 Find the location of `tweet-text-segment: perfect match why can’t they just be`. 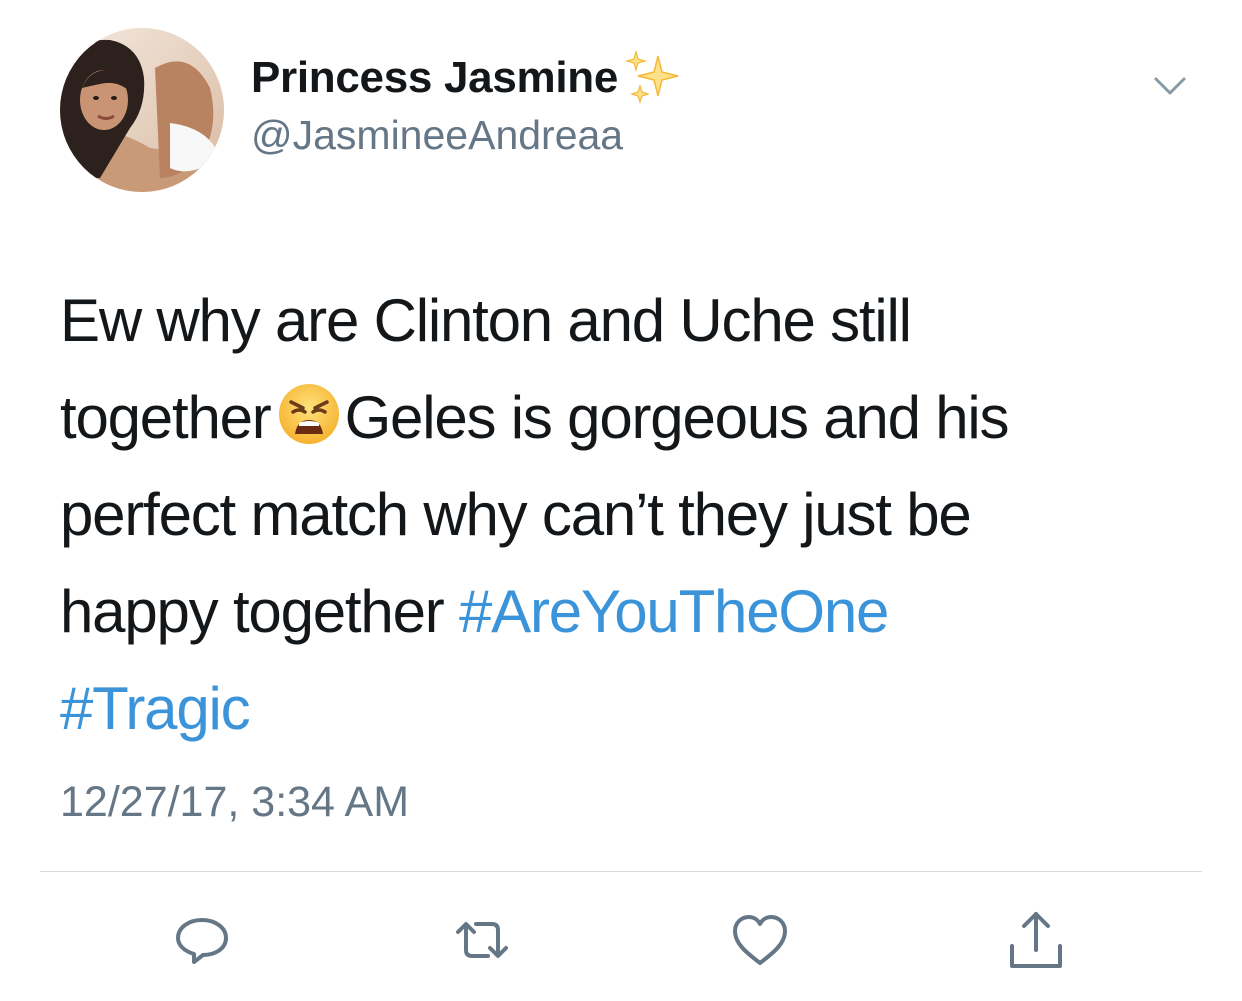

tweet-text-segment: perfect match why can’t they just be is located at coordinates (516, 514).